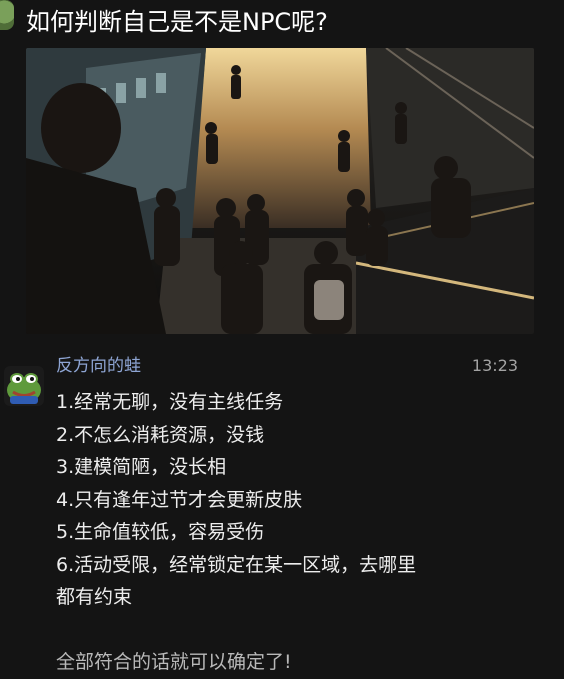 This screenshot has width=564, height=679. What do you see at coordinates (160, 532) in the screenshot?
I see `message-line: 5.生命值较低，容易受伤` at bounding box center [160, 532].